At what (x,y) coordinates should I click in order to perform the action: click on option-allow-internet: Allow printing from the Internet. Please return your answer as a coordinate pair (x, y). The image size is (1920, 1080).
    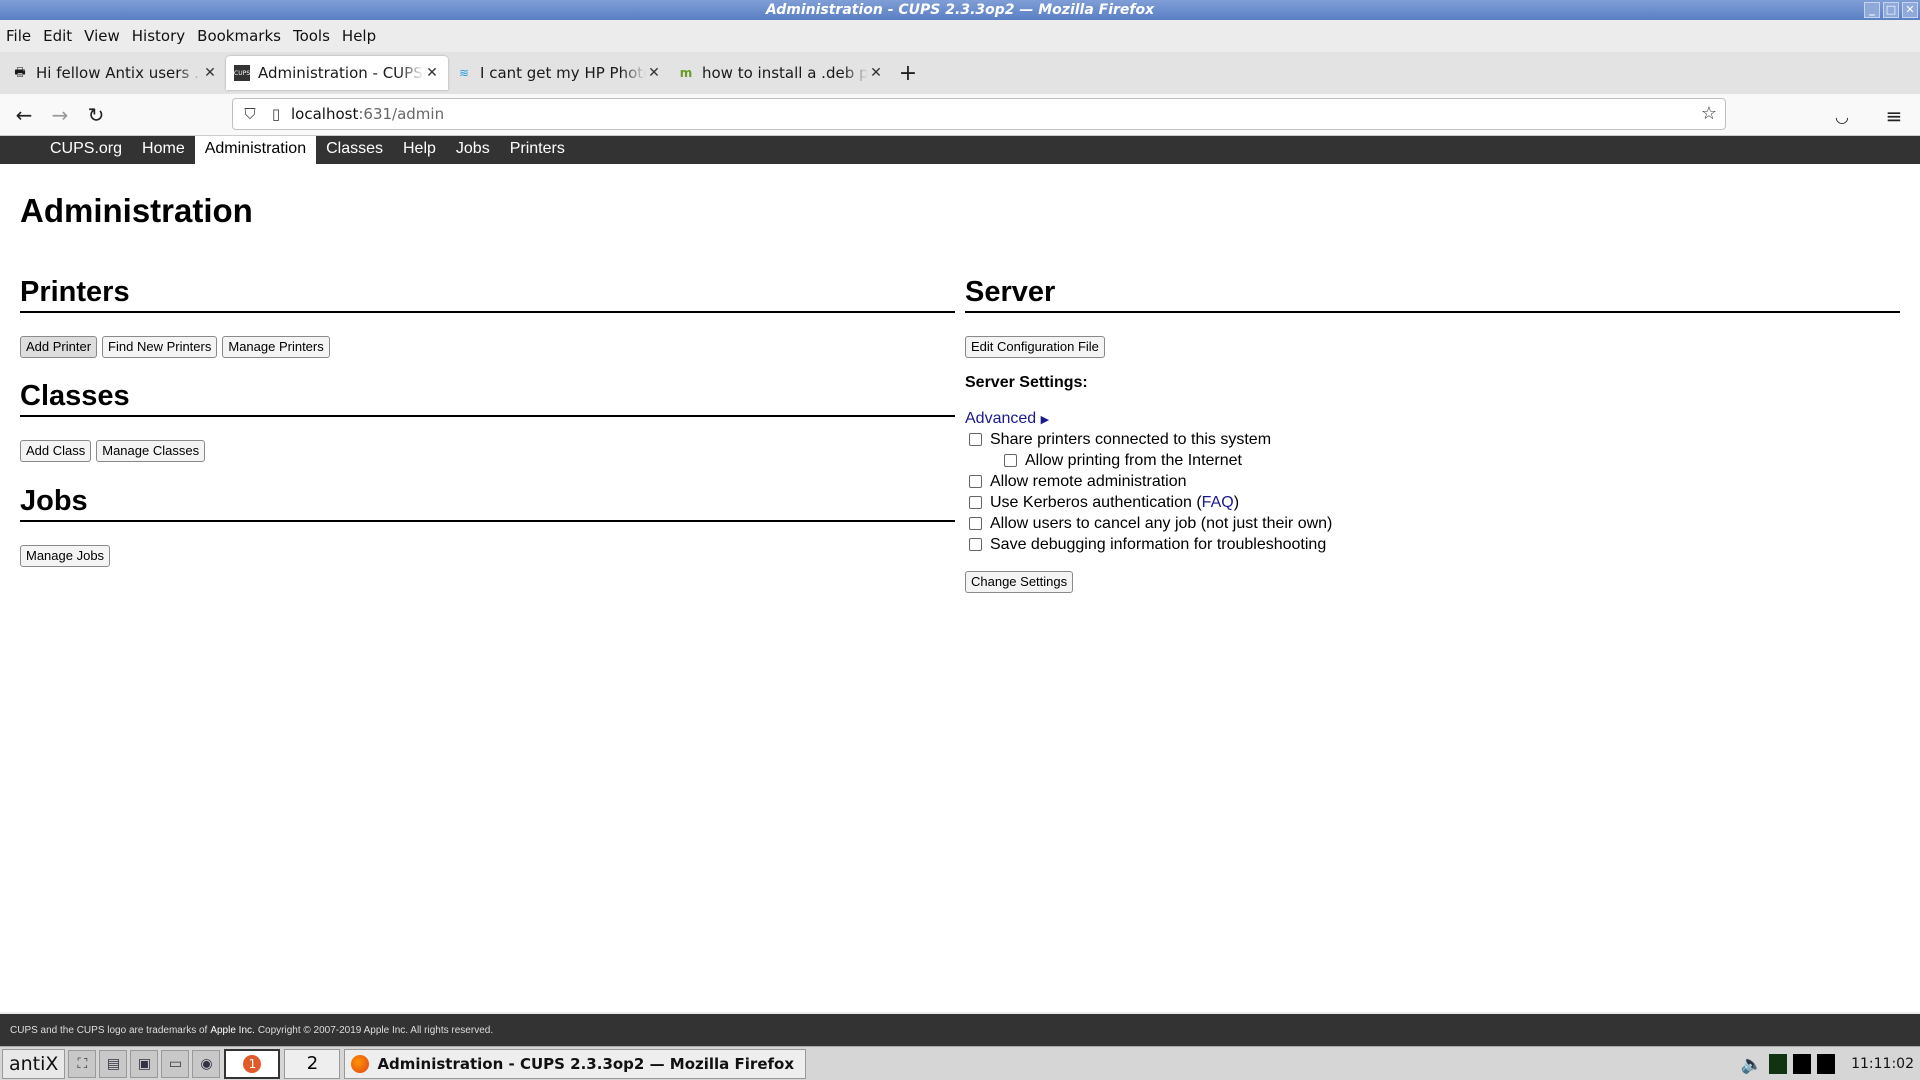
    Looking at the image, I should click on (1432, 460).